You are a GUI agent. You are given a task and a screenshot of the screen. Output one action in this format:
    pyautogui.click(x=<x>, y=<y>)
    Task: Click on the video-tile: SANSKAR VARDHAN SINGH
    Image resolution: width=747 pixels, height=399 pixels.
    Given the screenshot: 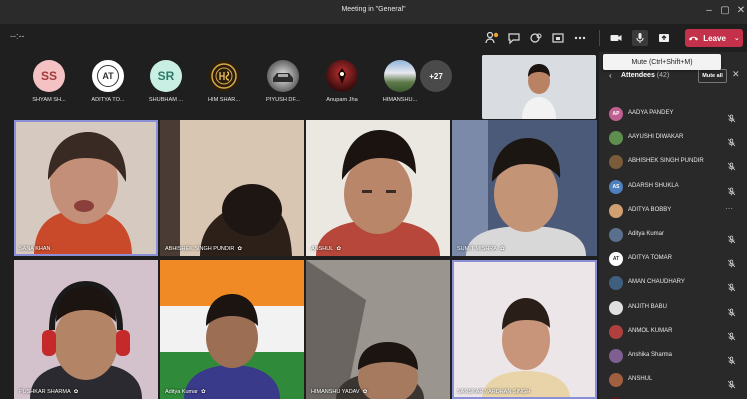 What is the action you would take?
    pyautogui.click(x=524, y=329)
    